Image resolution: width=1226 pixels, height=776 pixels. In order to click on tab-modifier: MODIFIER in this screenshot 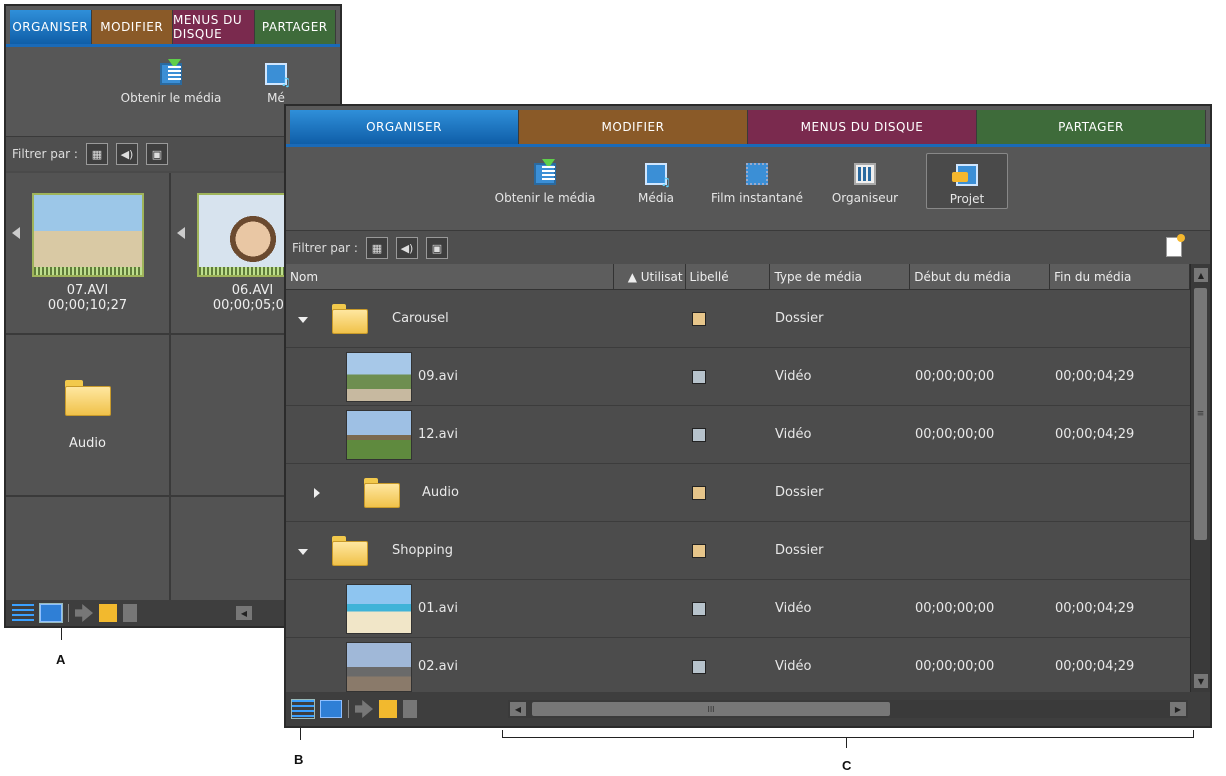, I will do `click(633, 127)`.